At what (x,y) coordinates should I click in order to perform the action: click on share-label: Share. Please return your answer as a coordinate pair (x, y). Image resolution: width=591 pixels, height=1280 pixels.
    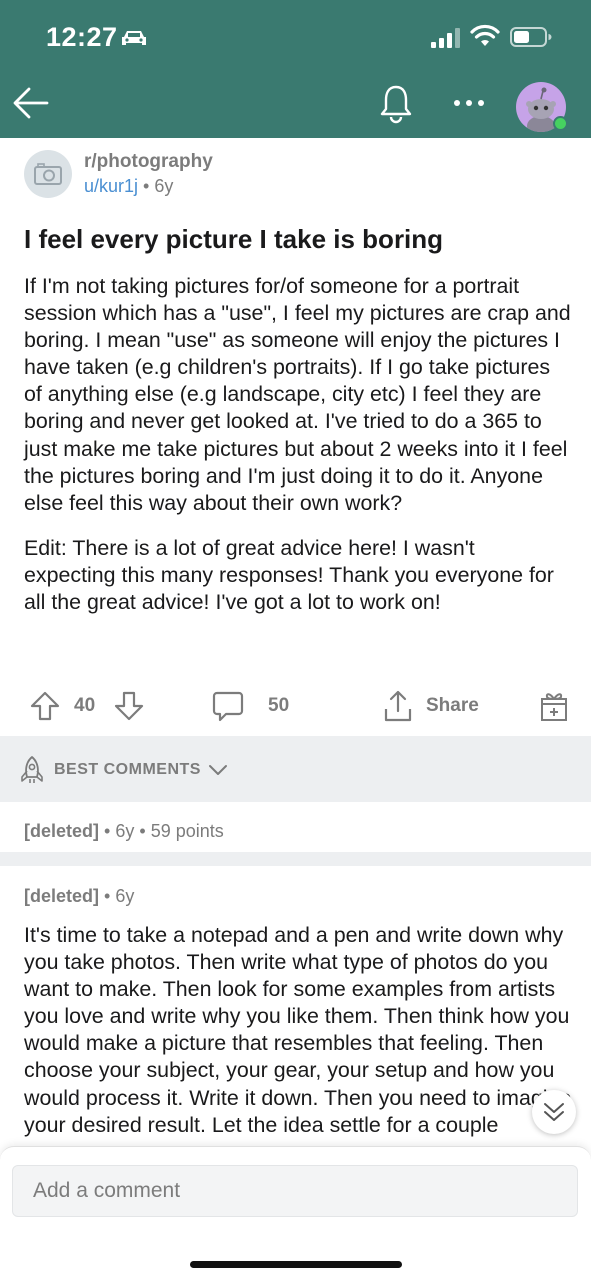
    Looking at the image, I should click on (452, 705).